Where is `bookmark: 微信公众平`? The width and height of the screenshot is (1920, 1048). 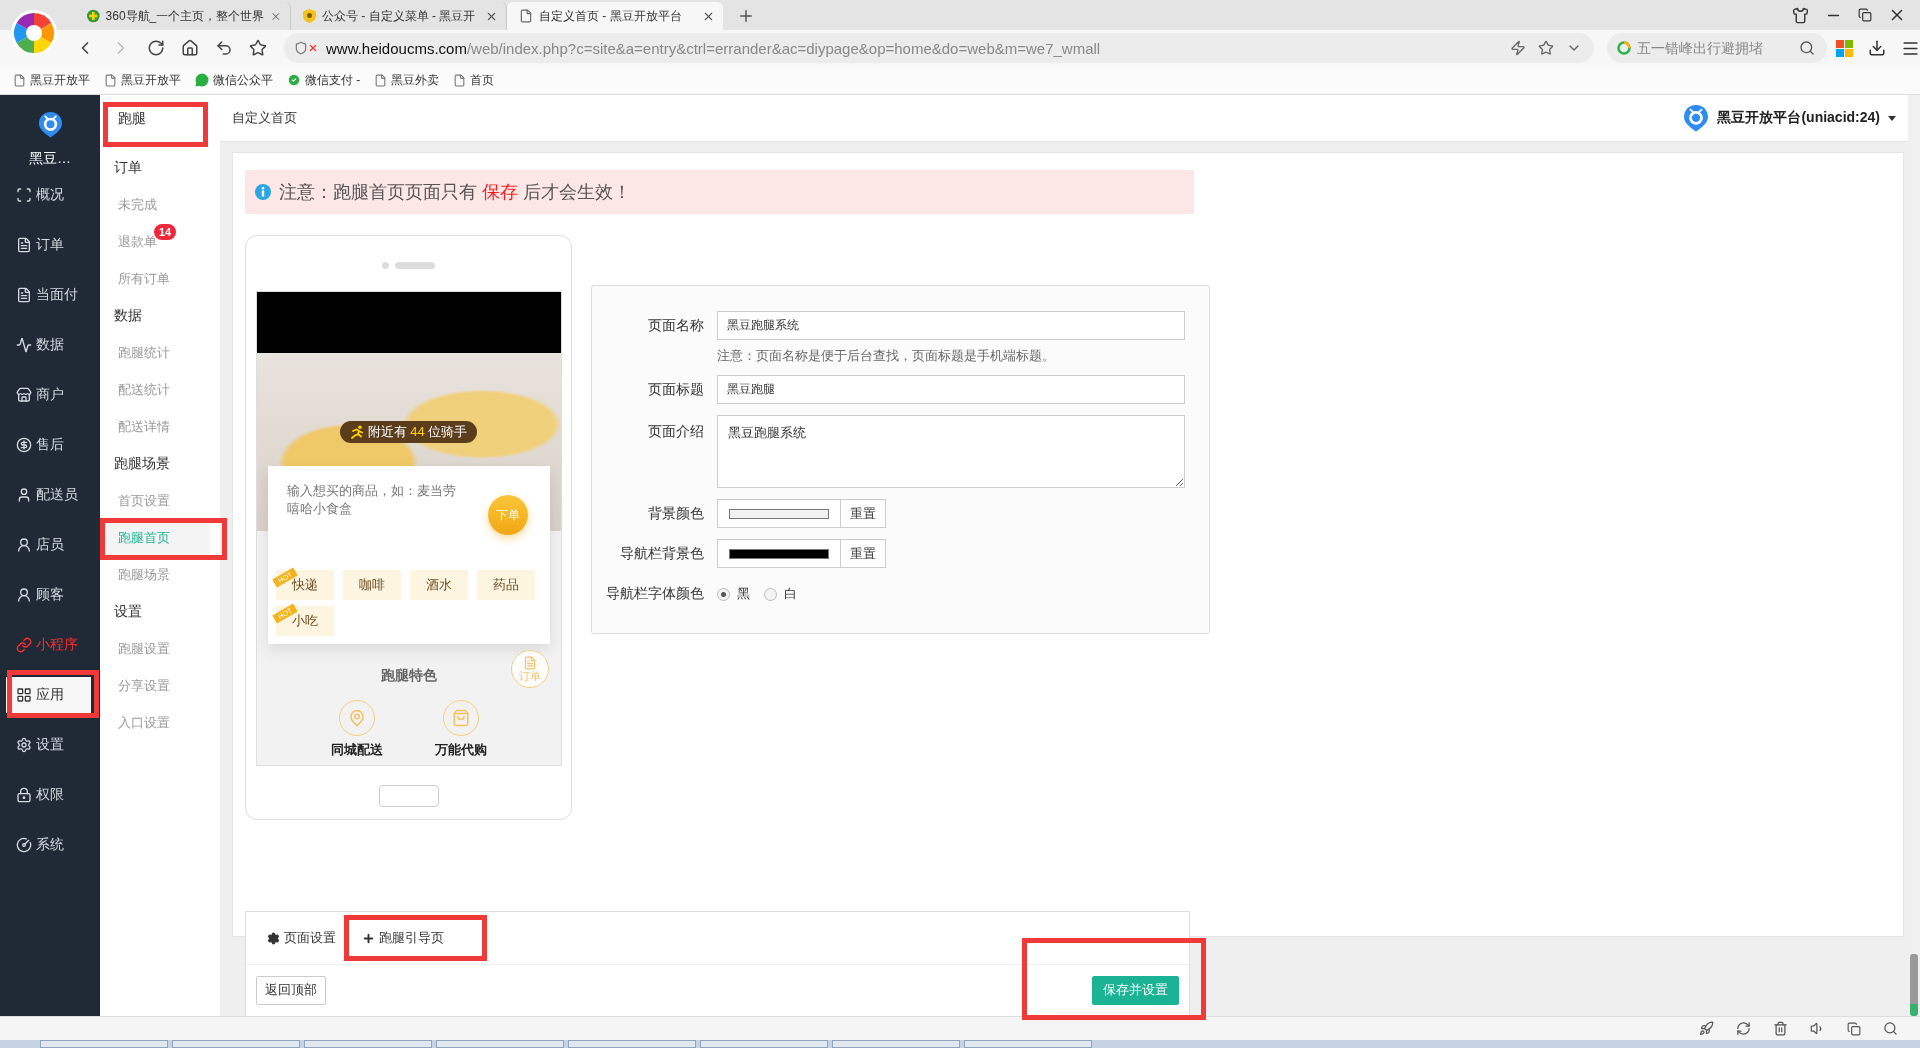 bookmark: 微信公众平 is located at coordinates (234, 80).